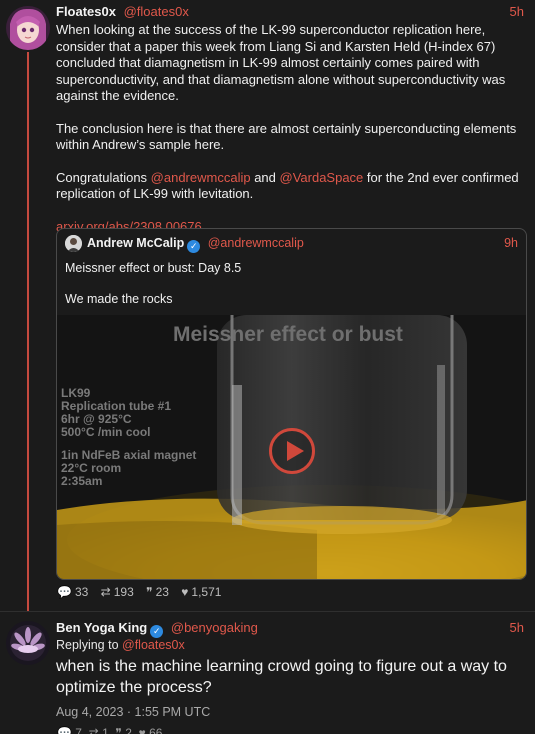 Image resolution: width=535 pixels, height=734 pixels. I want to click on post-stats: 💬 33 ⇄ 193 ❞ 23 ♥ 1,571, so click(143, 592).